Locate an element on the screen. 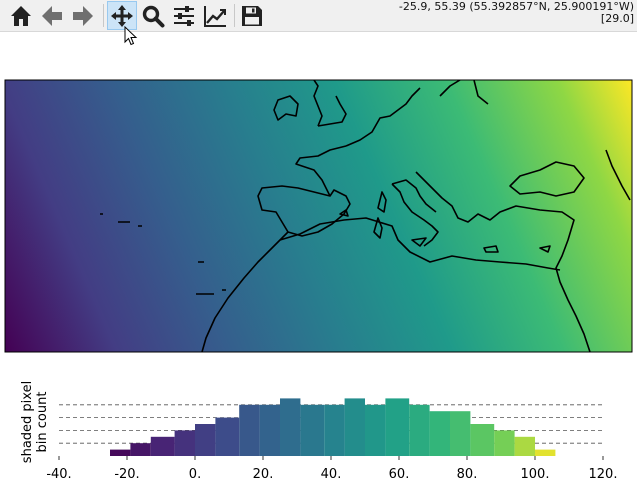 Image resolution: width=637 pixels, height=490 pixels. move-icon is located at coordinates (122, 15).